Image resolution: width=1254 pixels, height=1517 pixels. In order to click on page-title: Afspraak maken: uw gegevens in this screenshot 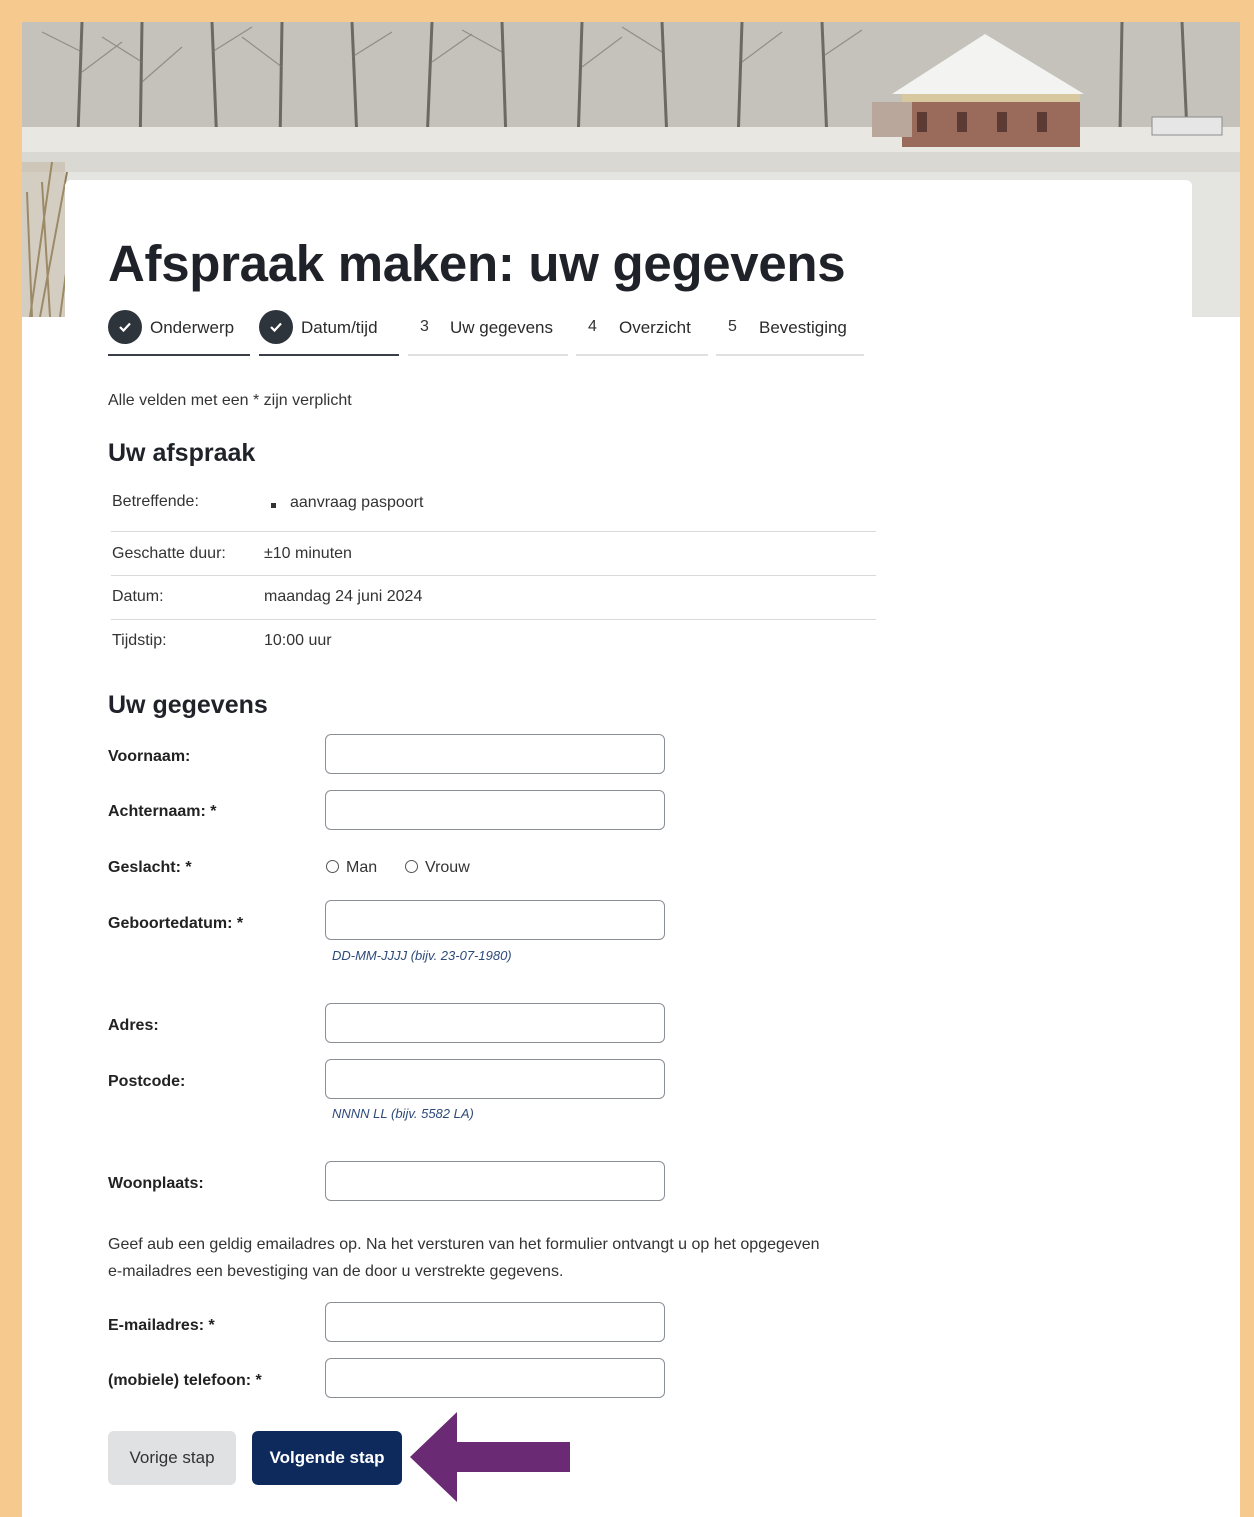, I will do `click(477, 263)`.